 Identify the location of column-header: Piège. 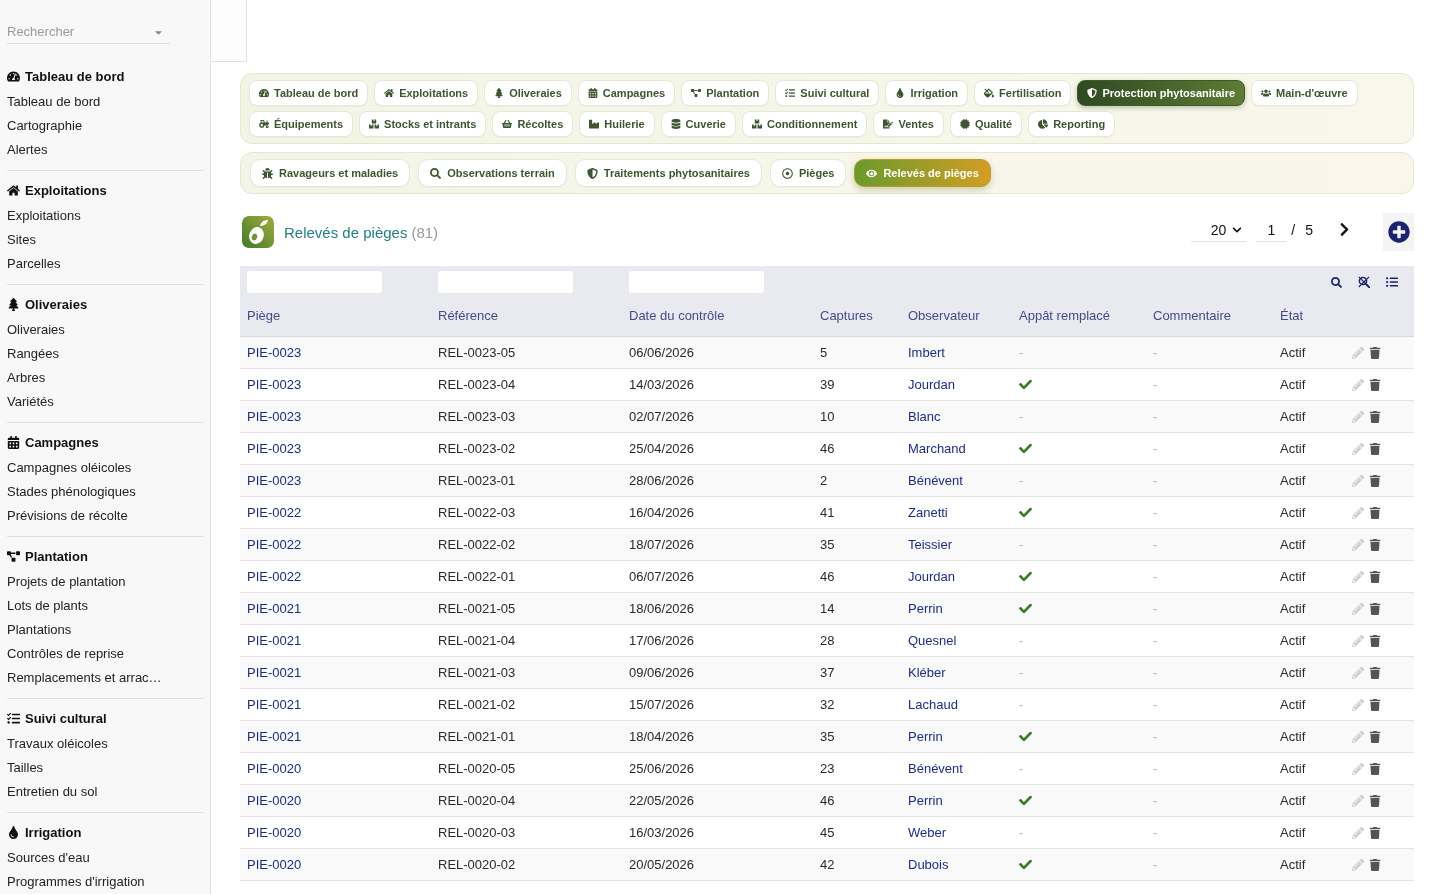
(260, 315).